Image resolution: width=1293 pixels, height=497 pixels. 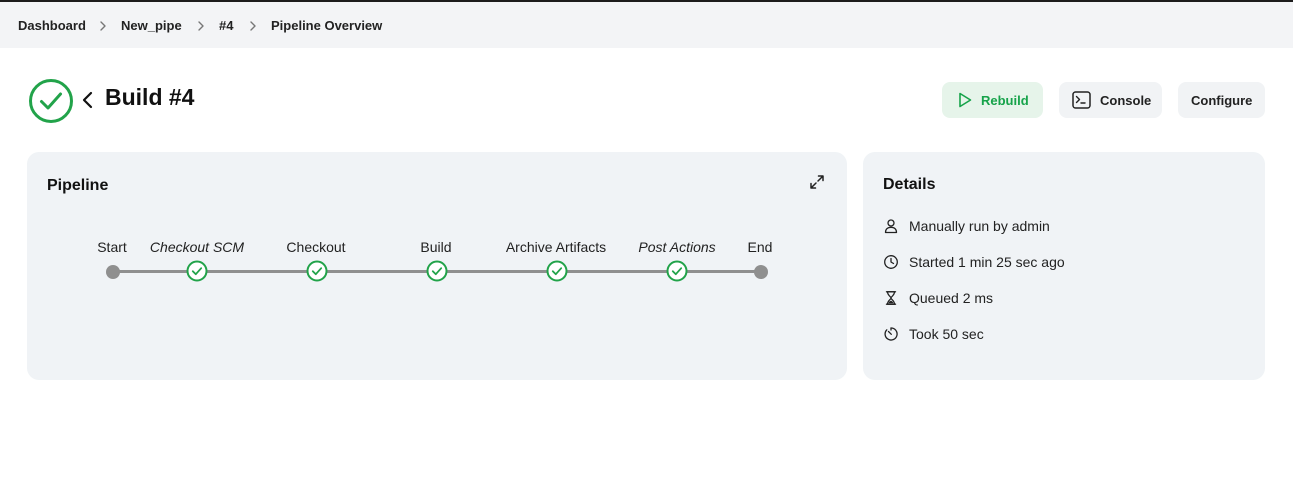 What do you see at coordinates (891, 226) in the screenshot?
I see `user-icon` at bounding box center [891, 226].